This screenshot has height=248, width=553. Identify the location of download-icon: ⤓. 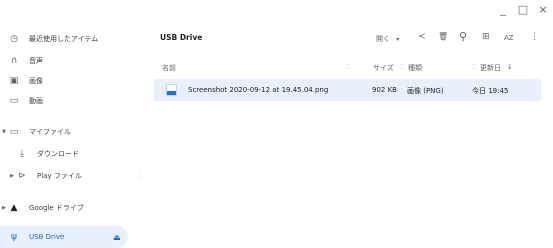
(22, 154).